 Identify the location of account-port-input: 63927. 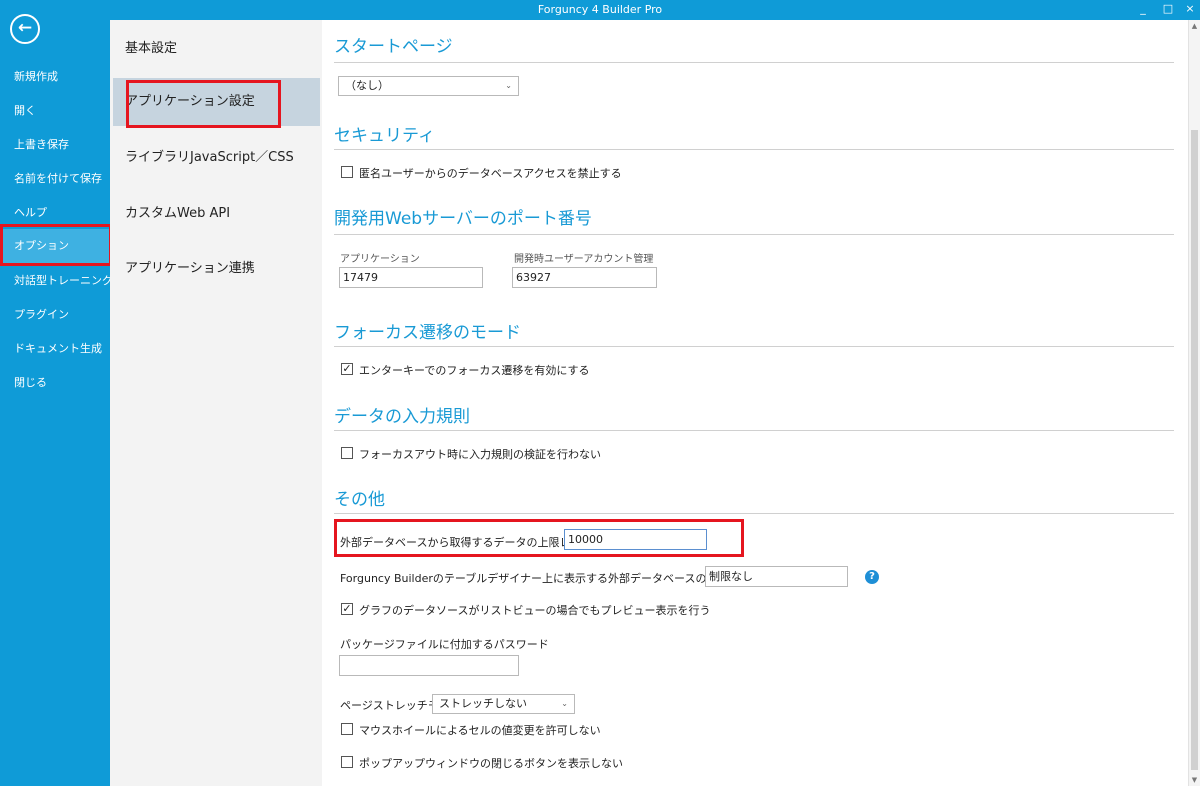
(584, 277).